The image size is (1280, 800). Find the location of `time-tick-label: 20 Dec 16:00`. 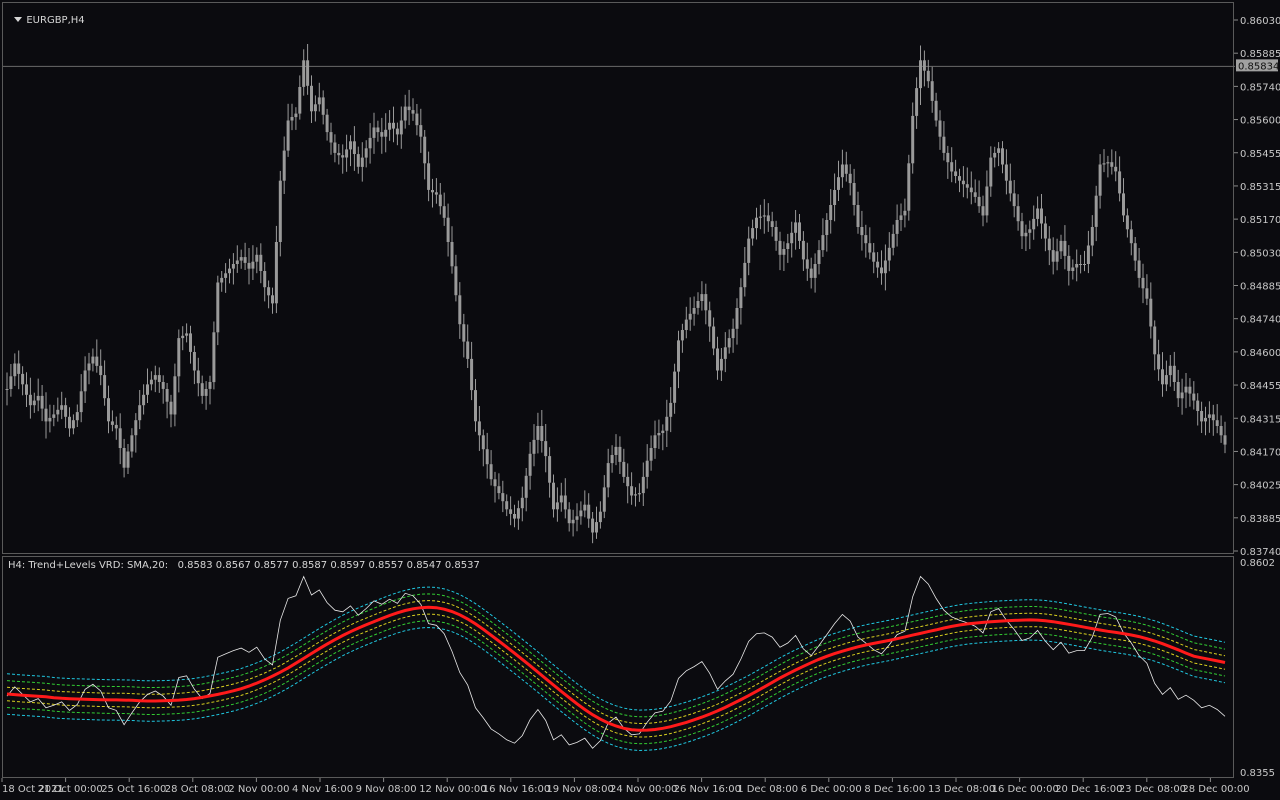

time-tick-label: 20 Dec 16:00 is located at coordinates (1088, 789).